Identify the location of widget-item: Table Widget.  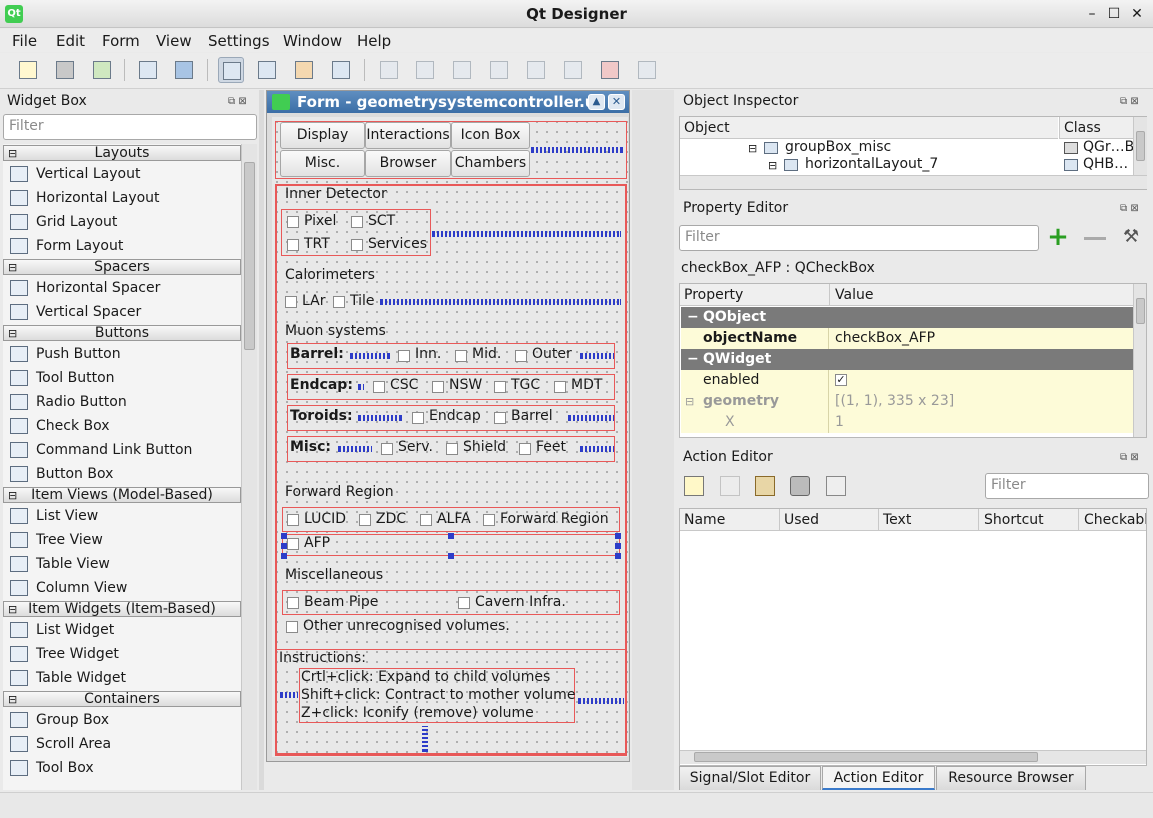
(122, 678).